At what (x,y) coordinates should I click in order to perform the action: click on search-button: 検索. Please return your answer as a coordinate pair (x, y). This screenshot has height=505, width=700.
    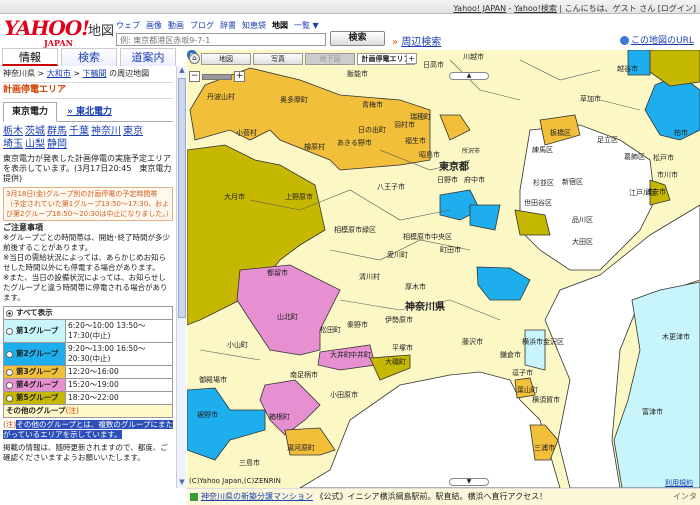
    Looking at the image, I should click on (357, 38).